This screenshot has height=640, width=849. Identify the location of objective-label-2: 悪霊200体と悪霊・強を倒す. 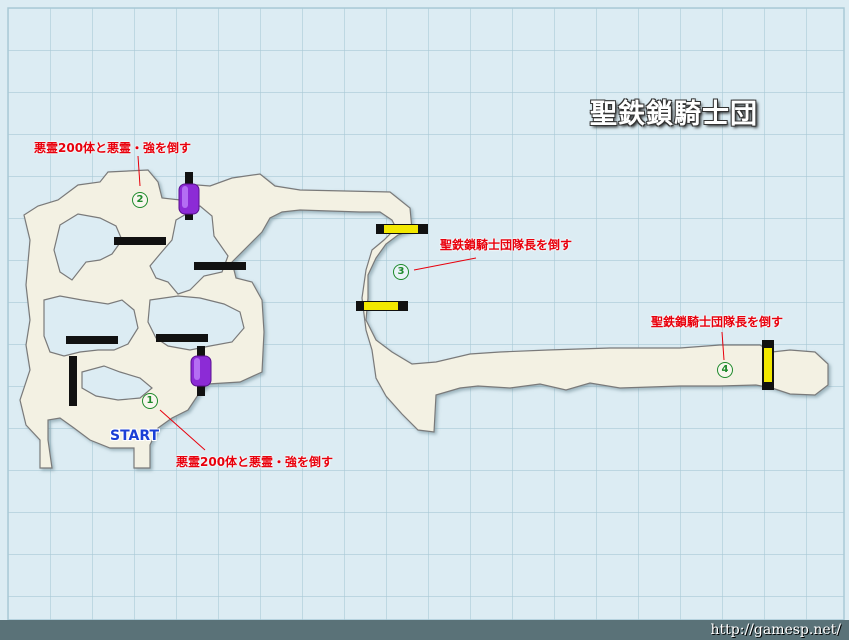
(113, 148).